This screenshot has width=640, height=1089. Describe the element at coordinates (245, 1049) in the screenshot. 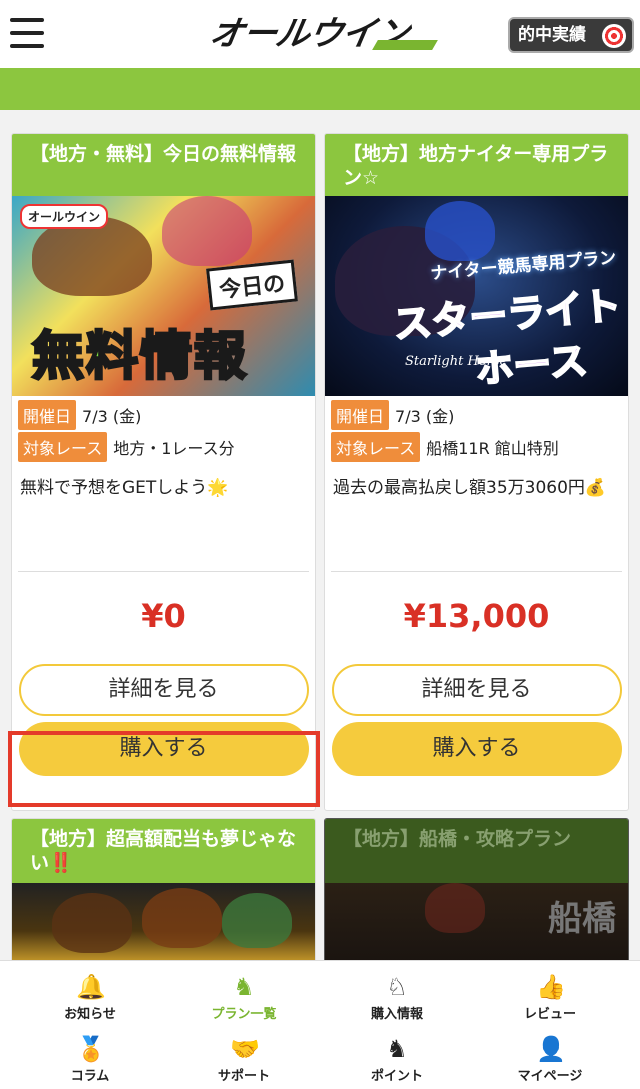

I see `handshake-icon: 🤝` at that location.